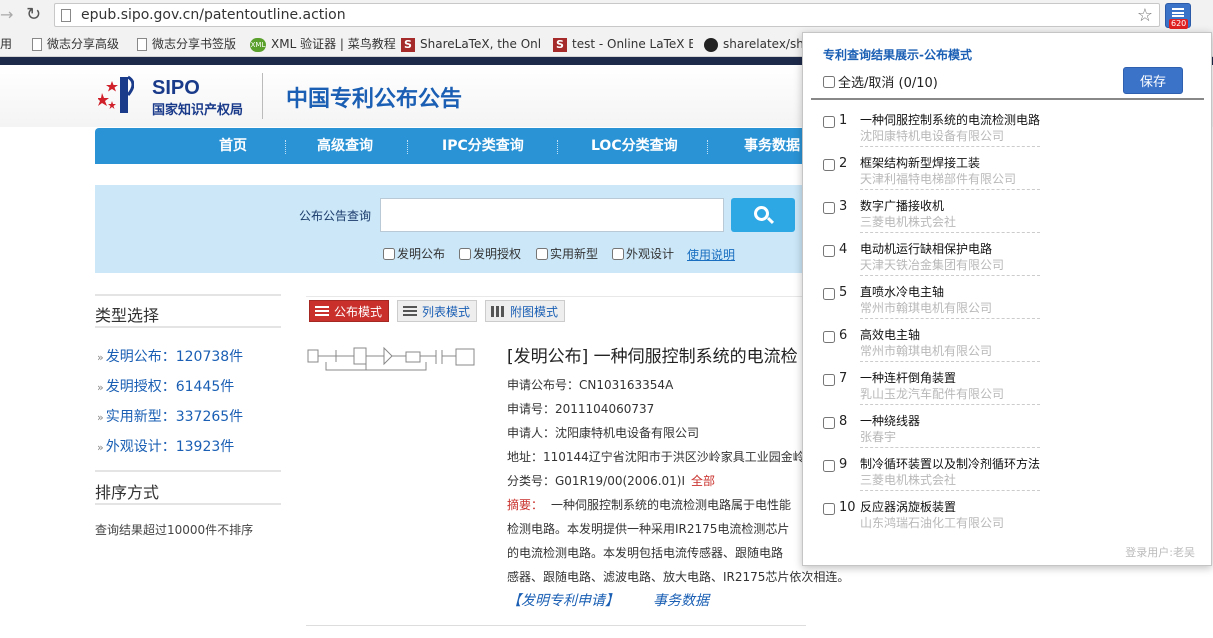  I want to click on type-checkbox-invention-publication: 发明公布, so click(414, 253).